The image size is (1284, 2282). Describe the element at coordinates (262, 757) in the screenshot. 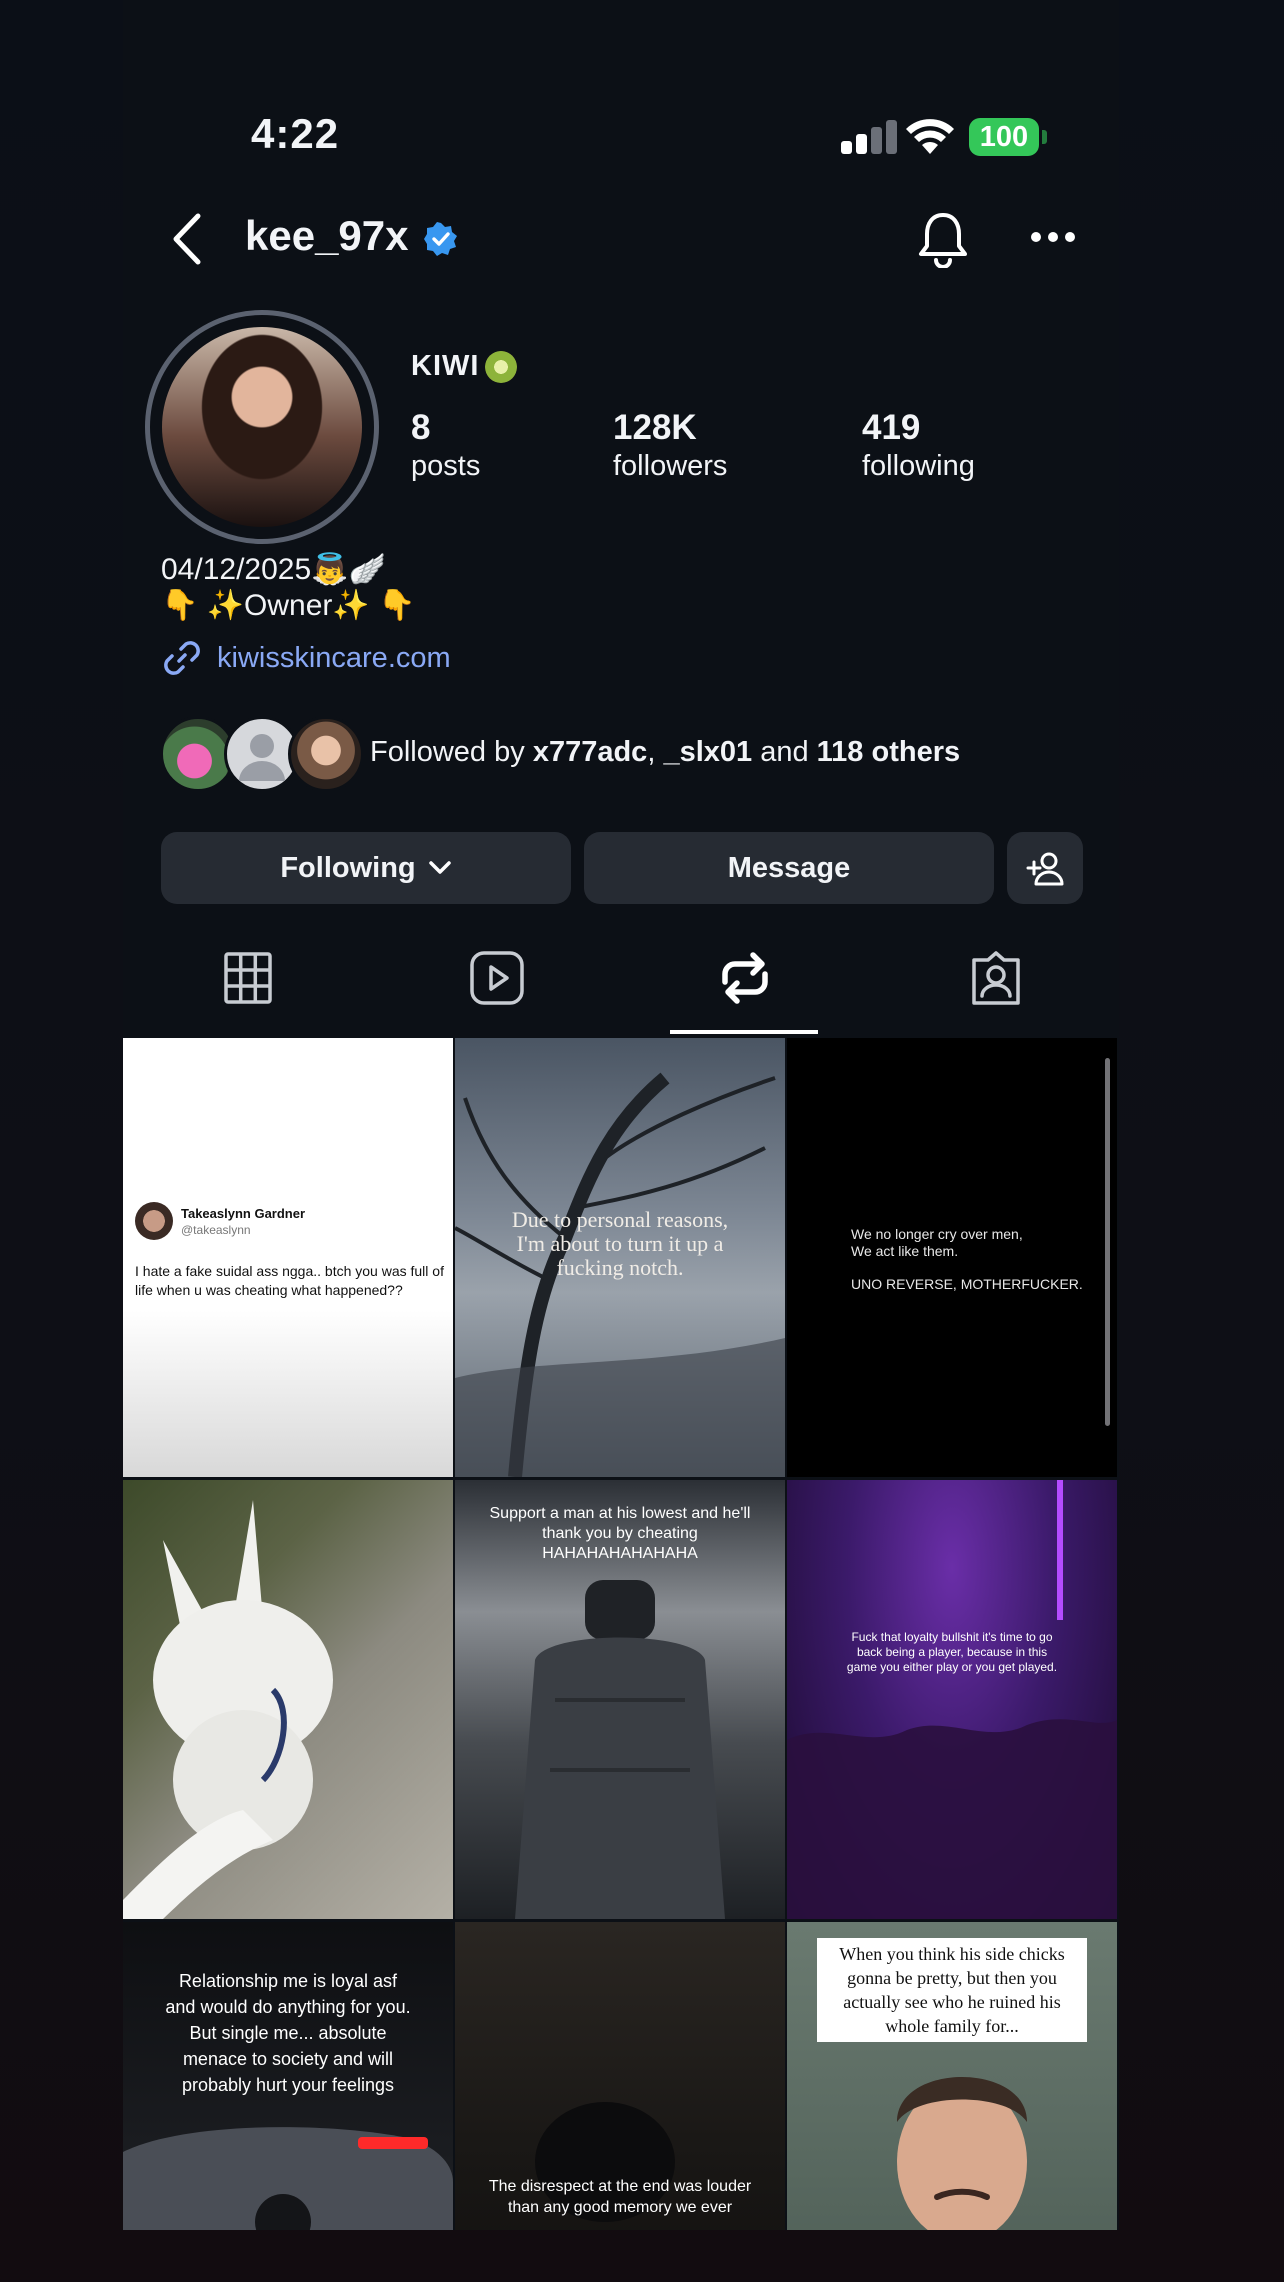

I see `default-avatar-icon` at that location.